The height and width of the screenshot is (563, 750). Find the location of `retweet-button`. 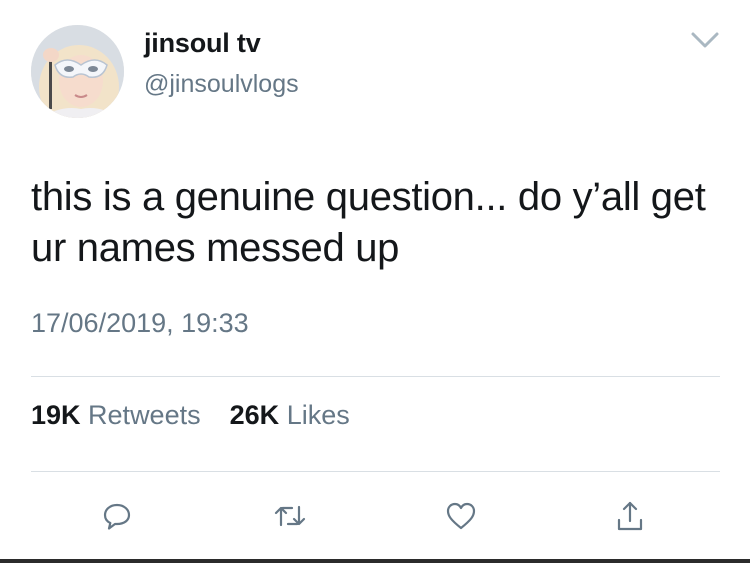

retweet-button is located at coordinates (290, 516).